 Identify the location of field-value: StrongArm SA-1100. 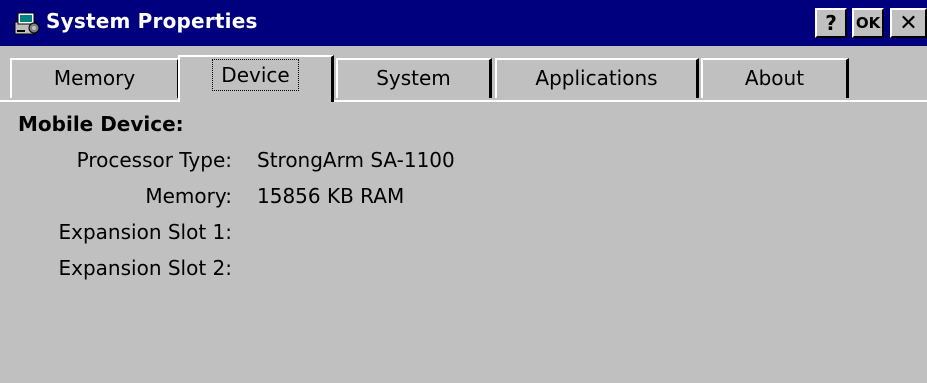
(356, 160).